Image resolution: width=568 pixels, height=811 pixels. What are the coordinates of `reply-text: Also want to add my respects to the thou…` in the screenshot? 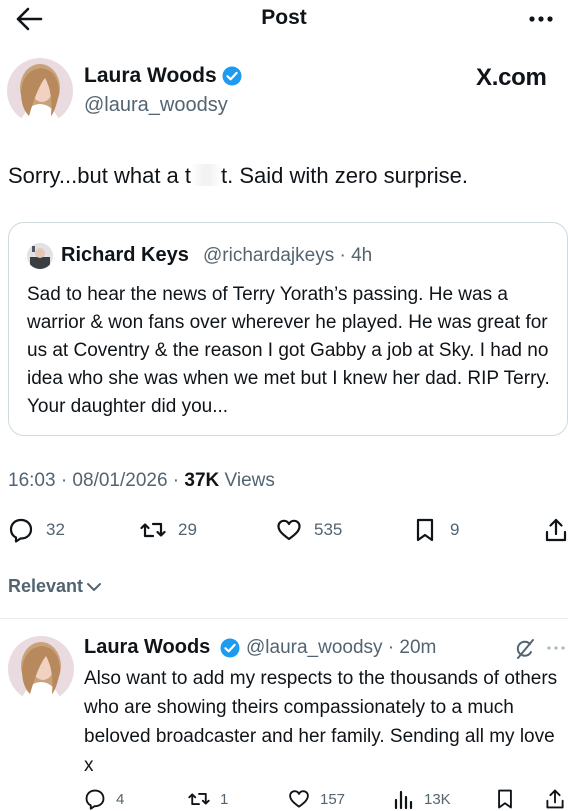 It's located at (321, 722).